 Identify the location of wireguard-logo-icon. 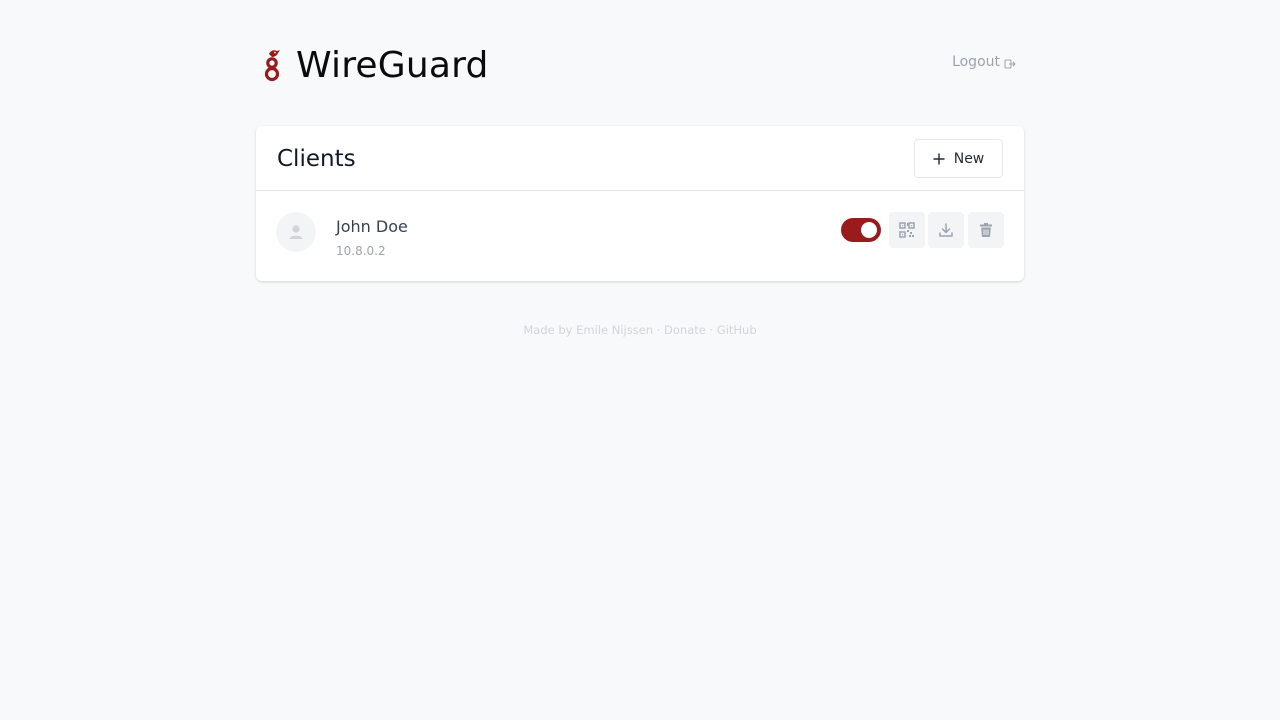
(272, 66).